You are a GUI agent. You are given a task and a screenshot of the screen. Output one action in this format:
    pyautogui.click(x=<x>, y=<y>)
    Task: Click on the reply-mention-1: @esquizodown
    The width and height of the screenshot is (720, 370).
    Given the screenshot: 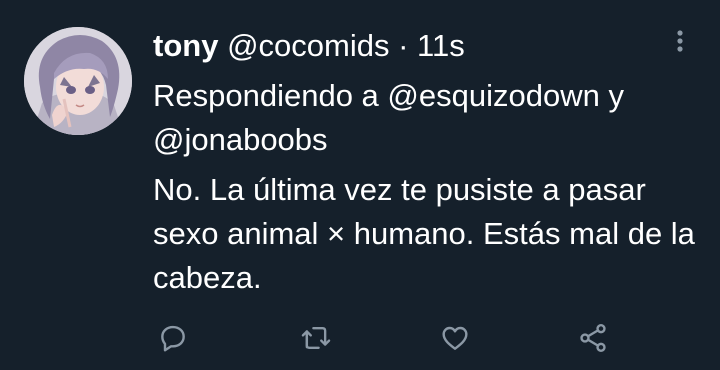 What is the action you would take?
    pyautogui.click(x=493, y=95)
    